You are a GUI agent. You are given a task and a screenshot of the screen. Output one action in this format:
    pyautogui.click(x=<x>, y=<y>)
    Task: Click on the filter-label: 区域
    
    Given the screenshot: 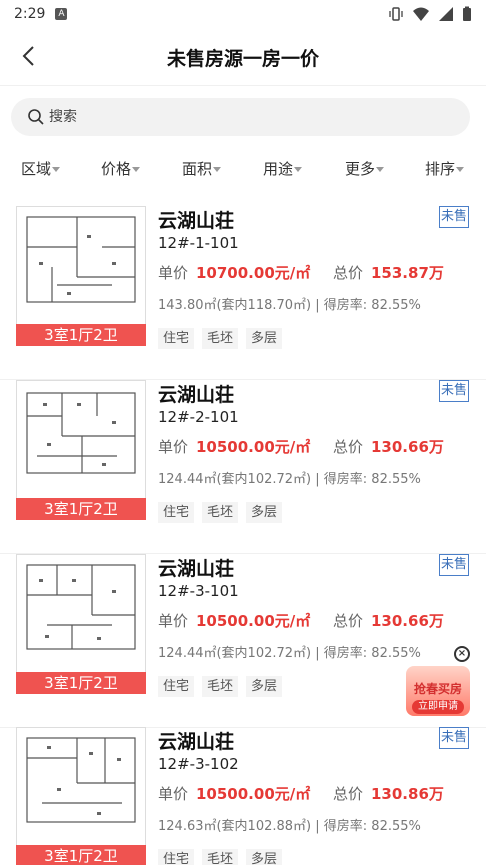 What is the action you would take?
    pyautogui.click(x=36, y=169)
    